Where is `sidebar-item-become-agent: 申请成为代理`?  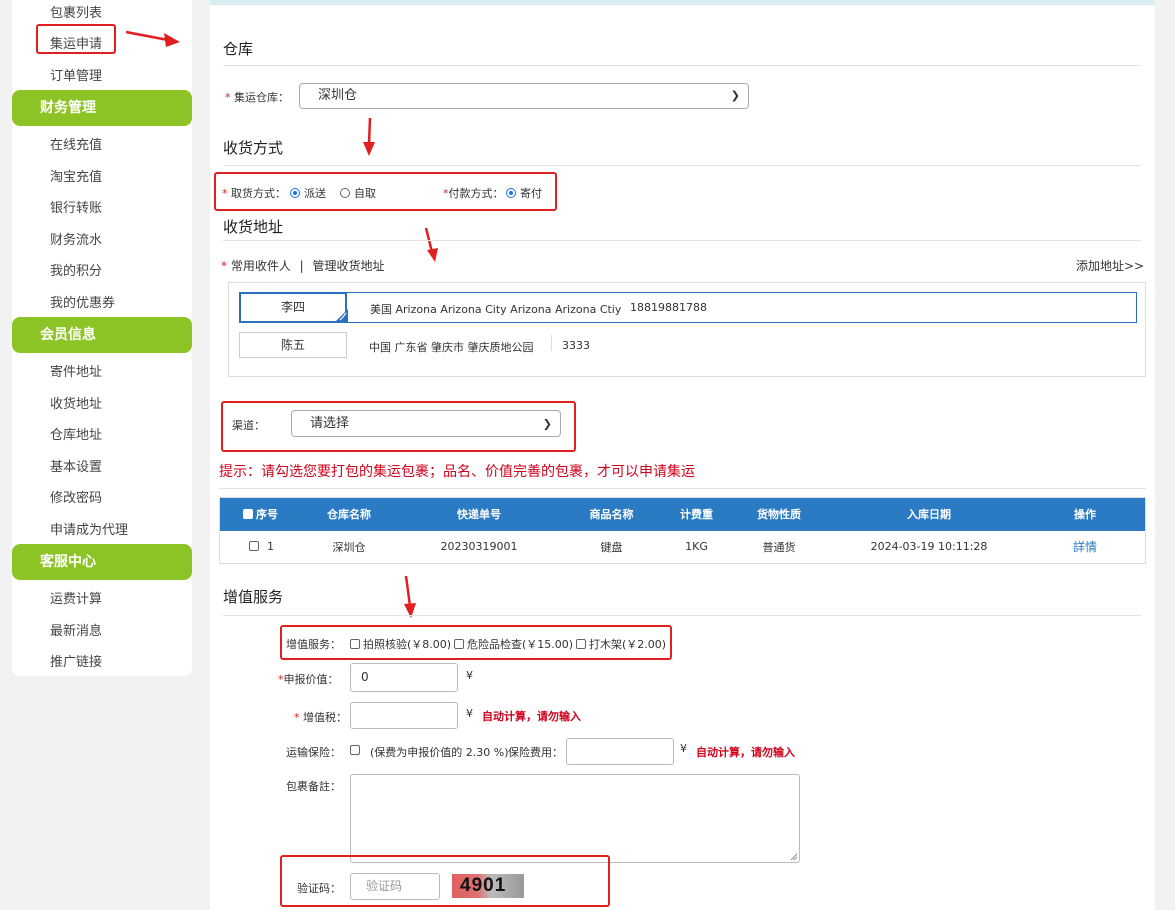
sidebar-item-become-agent: 申请成为代理 is located at coordinates (89, 528).